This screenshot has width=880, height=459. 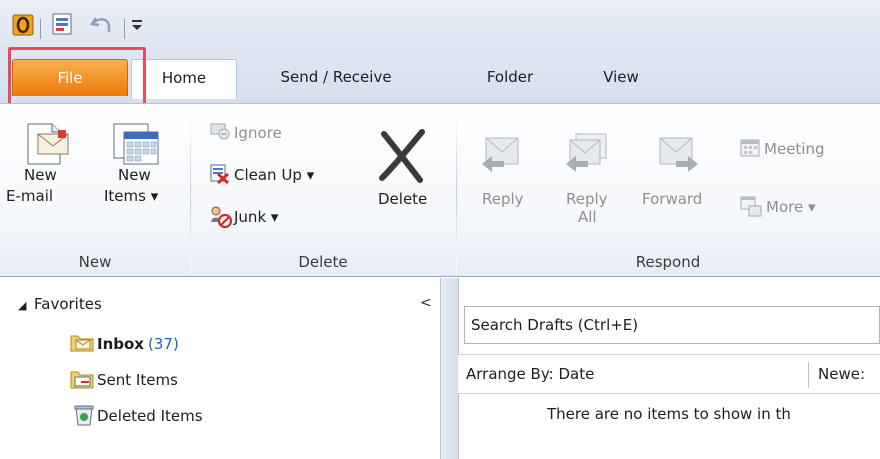 I want to click on sent-items-icon, so click(x=82, y=381).